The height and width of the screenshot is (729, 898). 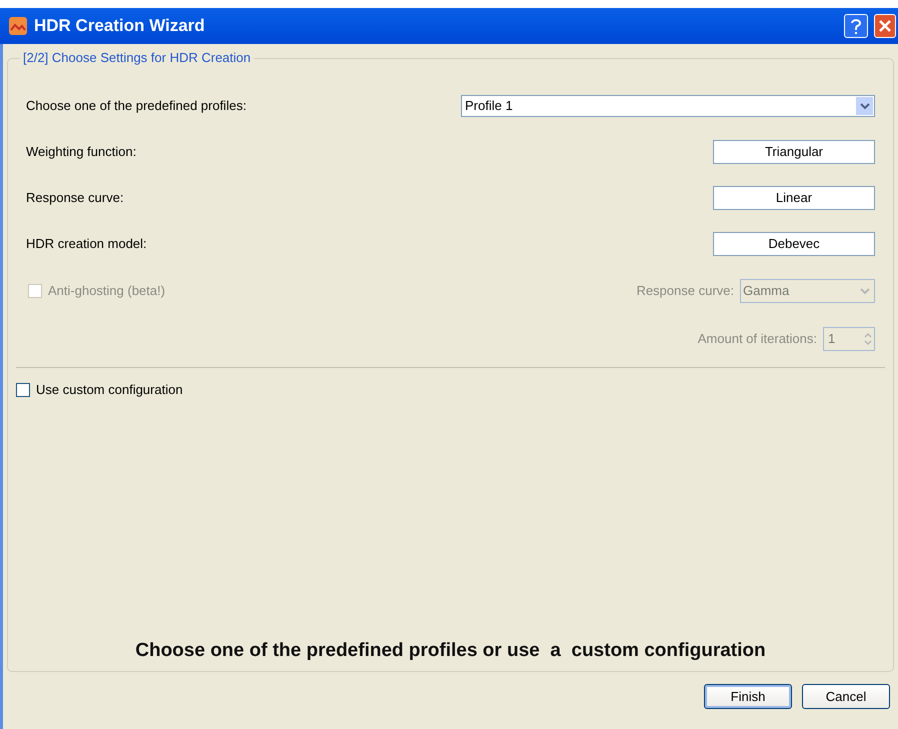 What do you see at coordinates (137, 58) in the screenshot?
I see `group-title: [2/2] Choose Settings for HDR Creation` at bounding box center [137, 58].